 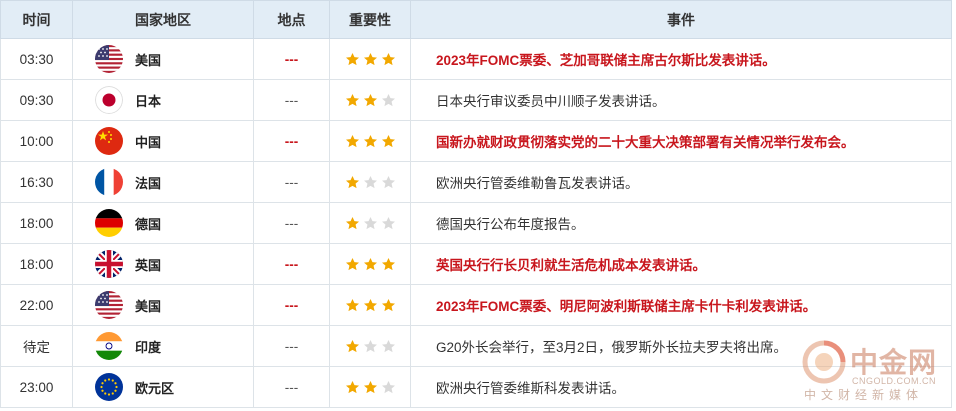 What do you see at coordinates (109, 141) in the screenshot?
I see `china-flag-icon` at bounding box center [109, 141].